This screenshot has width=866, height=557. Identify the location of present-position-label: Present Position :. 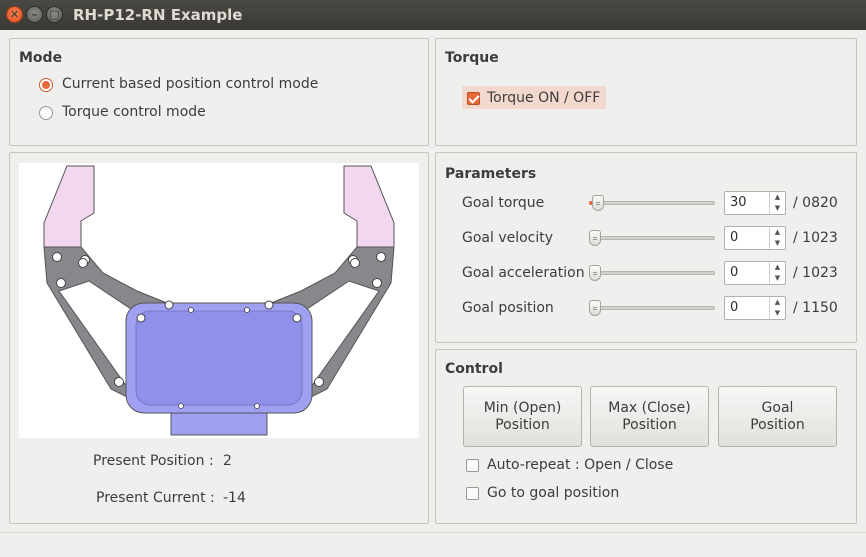
(153, 461).